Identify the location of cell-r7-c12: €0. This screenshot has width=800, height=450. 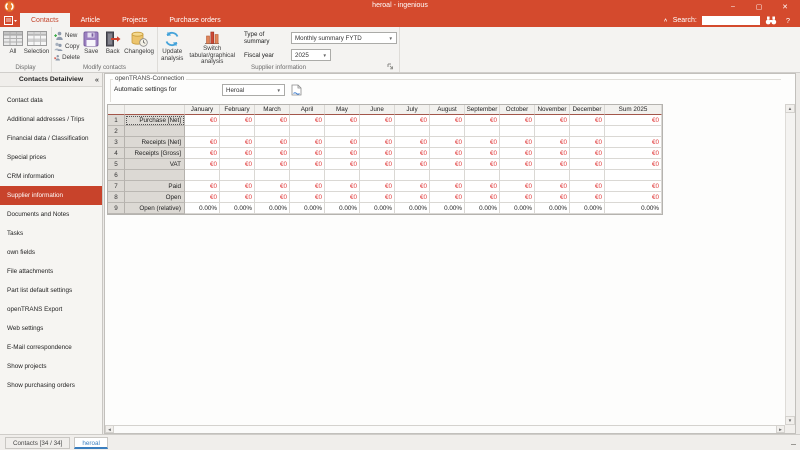
(587, 186).